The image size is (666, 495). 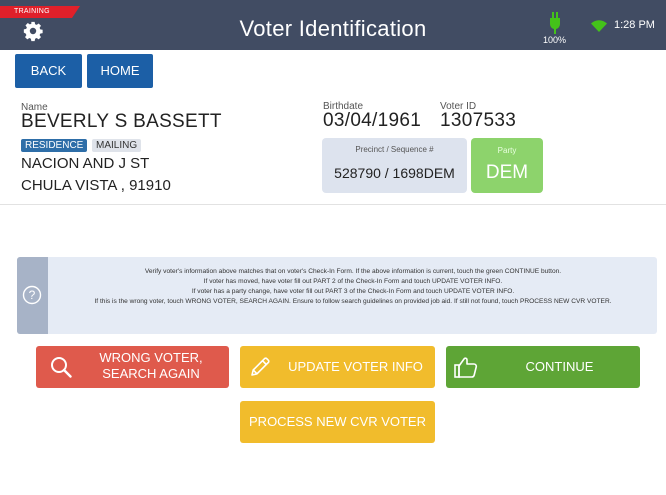 I want to click on party-label: Party, so click(x=507, y=150).